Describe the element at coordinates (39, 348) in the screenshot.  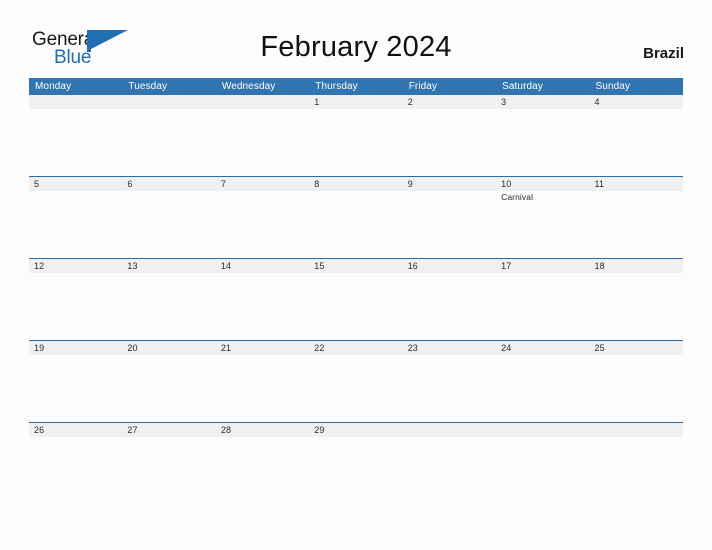
I see `day-number: 19` at that location.